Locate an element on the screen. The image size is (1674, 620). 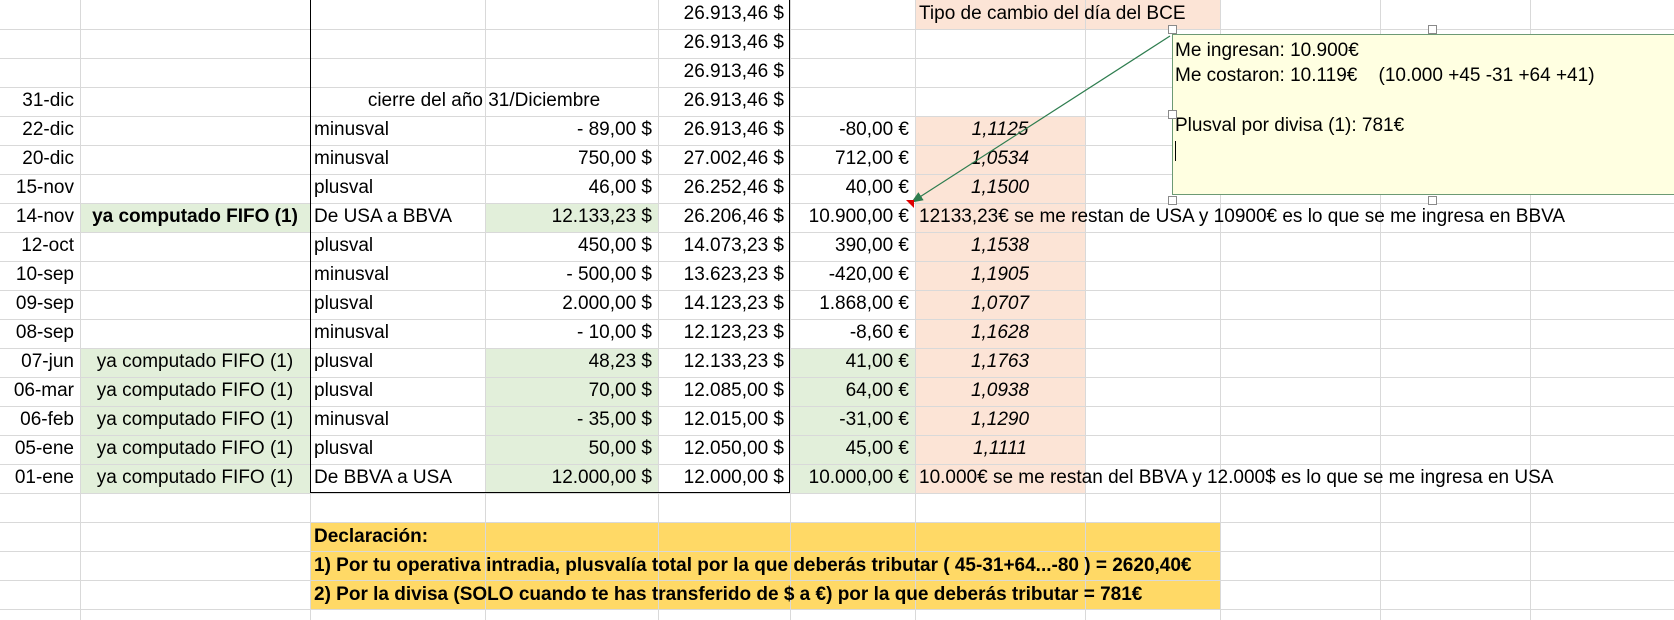
declaration-title: Declaración: is located at coordinates (760, 537).